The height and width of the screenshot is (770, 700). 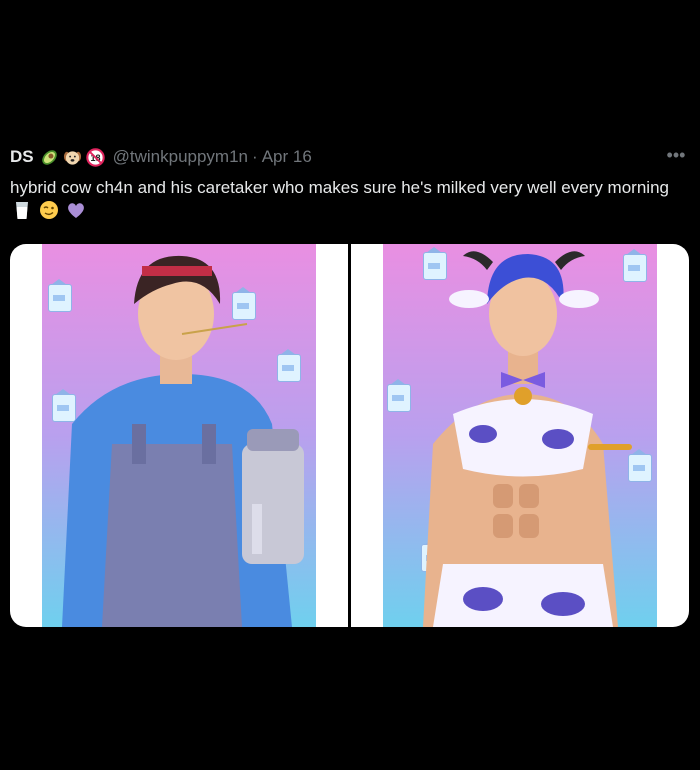 What do you see at coordinates (287, 157) in the screenshot?
I see `timestamp: Apr 16` at bounding box center [287, 157].